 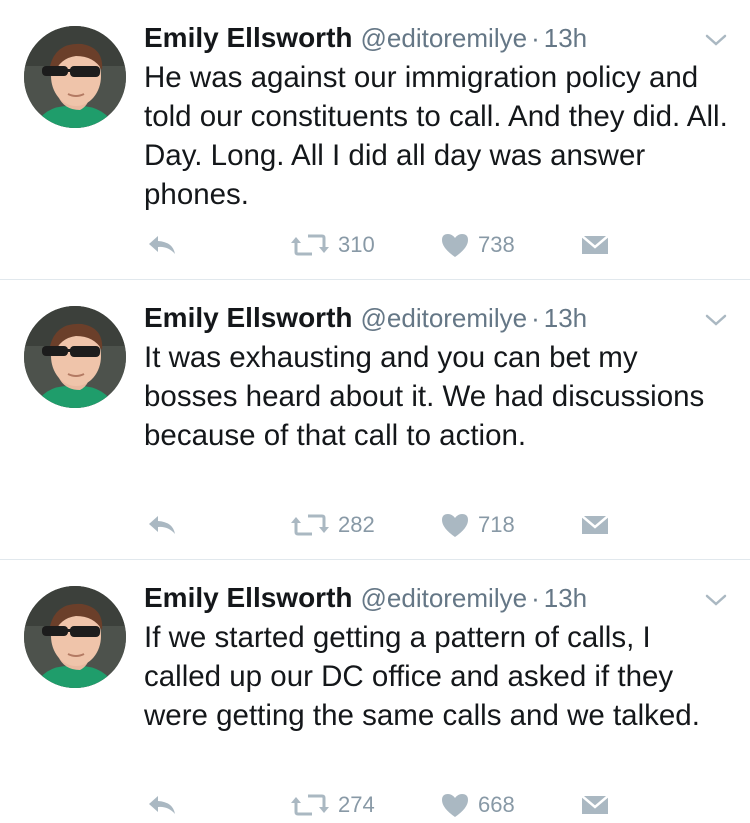 What do you see at coordinates (384, 245) in the screenshot?
I see `tweet-actions: 310 738` at bounding box center [384, 245].